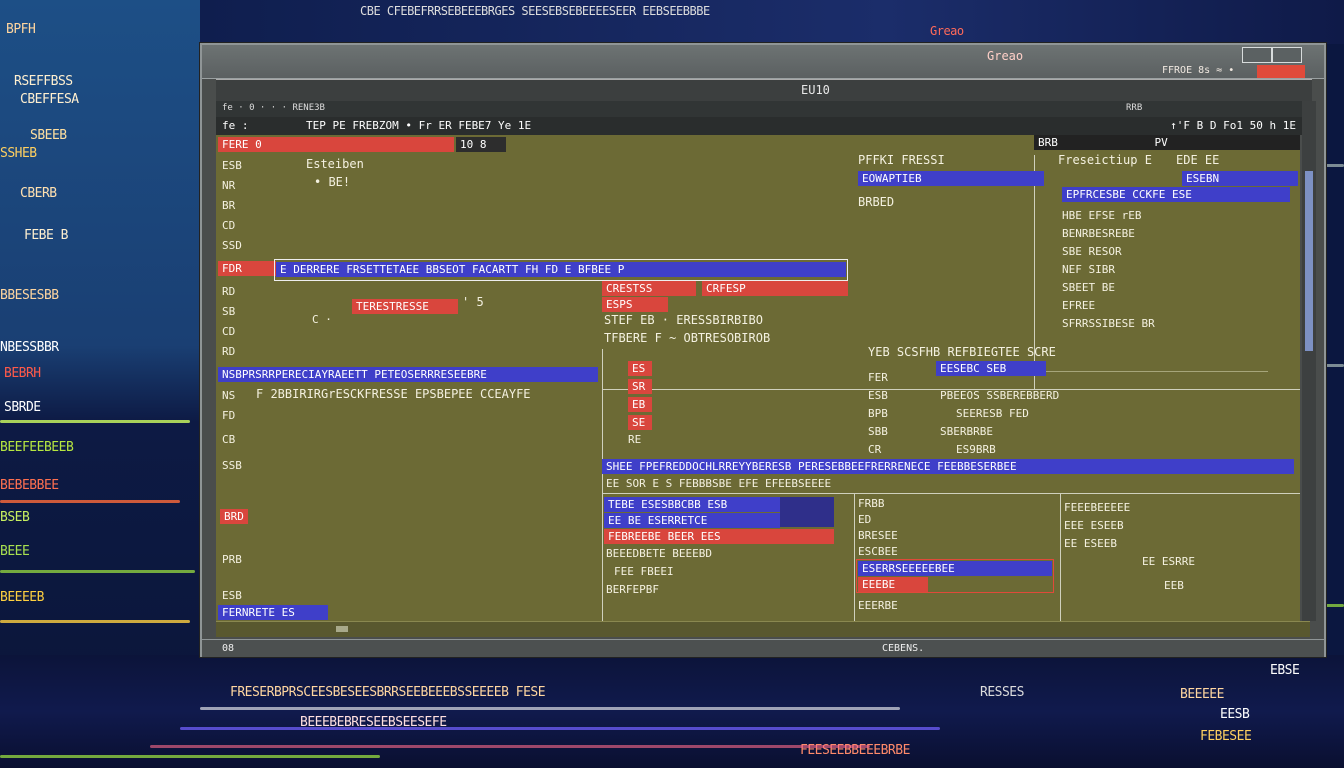 Image resolution: width=1344 pixels, height=768 pixels. Describe the element at coordinates (687, 338) in the screenshot. I see `section-a-line-2: TFBERE F ~ OBTRESOBIROB` at that location.